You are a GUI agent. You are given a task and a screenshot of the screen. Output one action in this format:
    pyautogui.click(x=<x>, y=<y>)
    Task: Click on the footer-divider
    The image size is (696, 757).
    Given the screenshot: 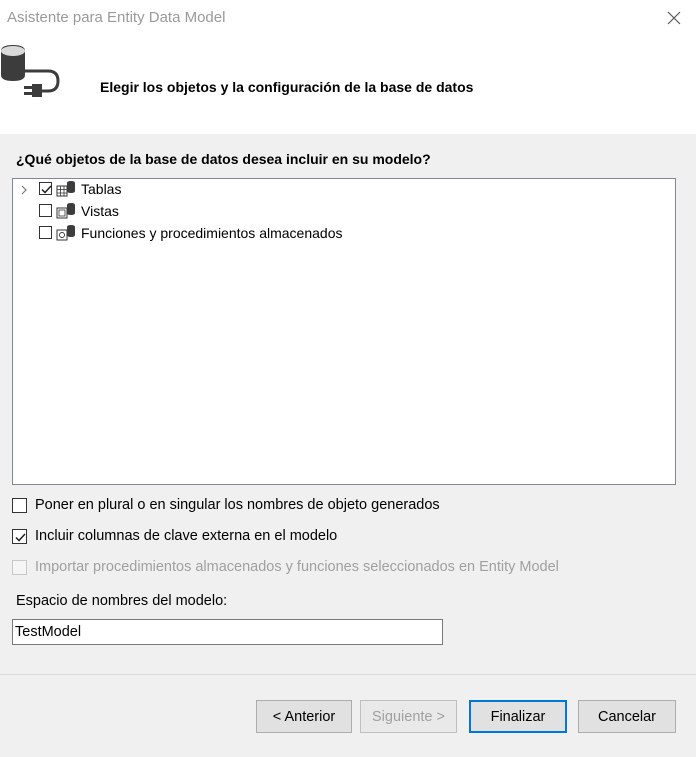 What is the action you would take?
    pyautogui.click(x=348, y=674)
    